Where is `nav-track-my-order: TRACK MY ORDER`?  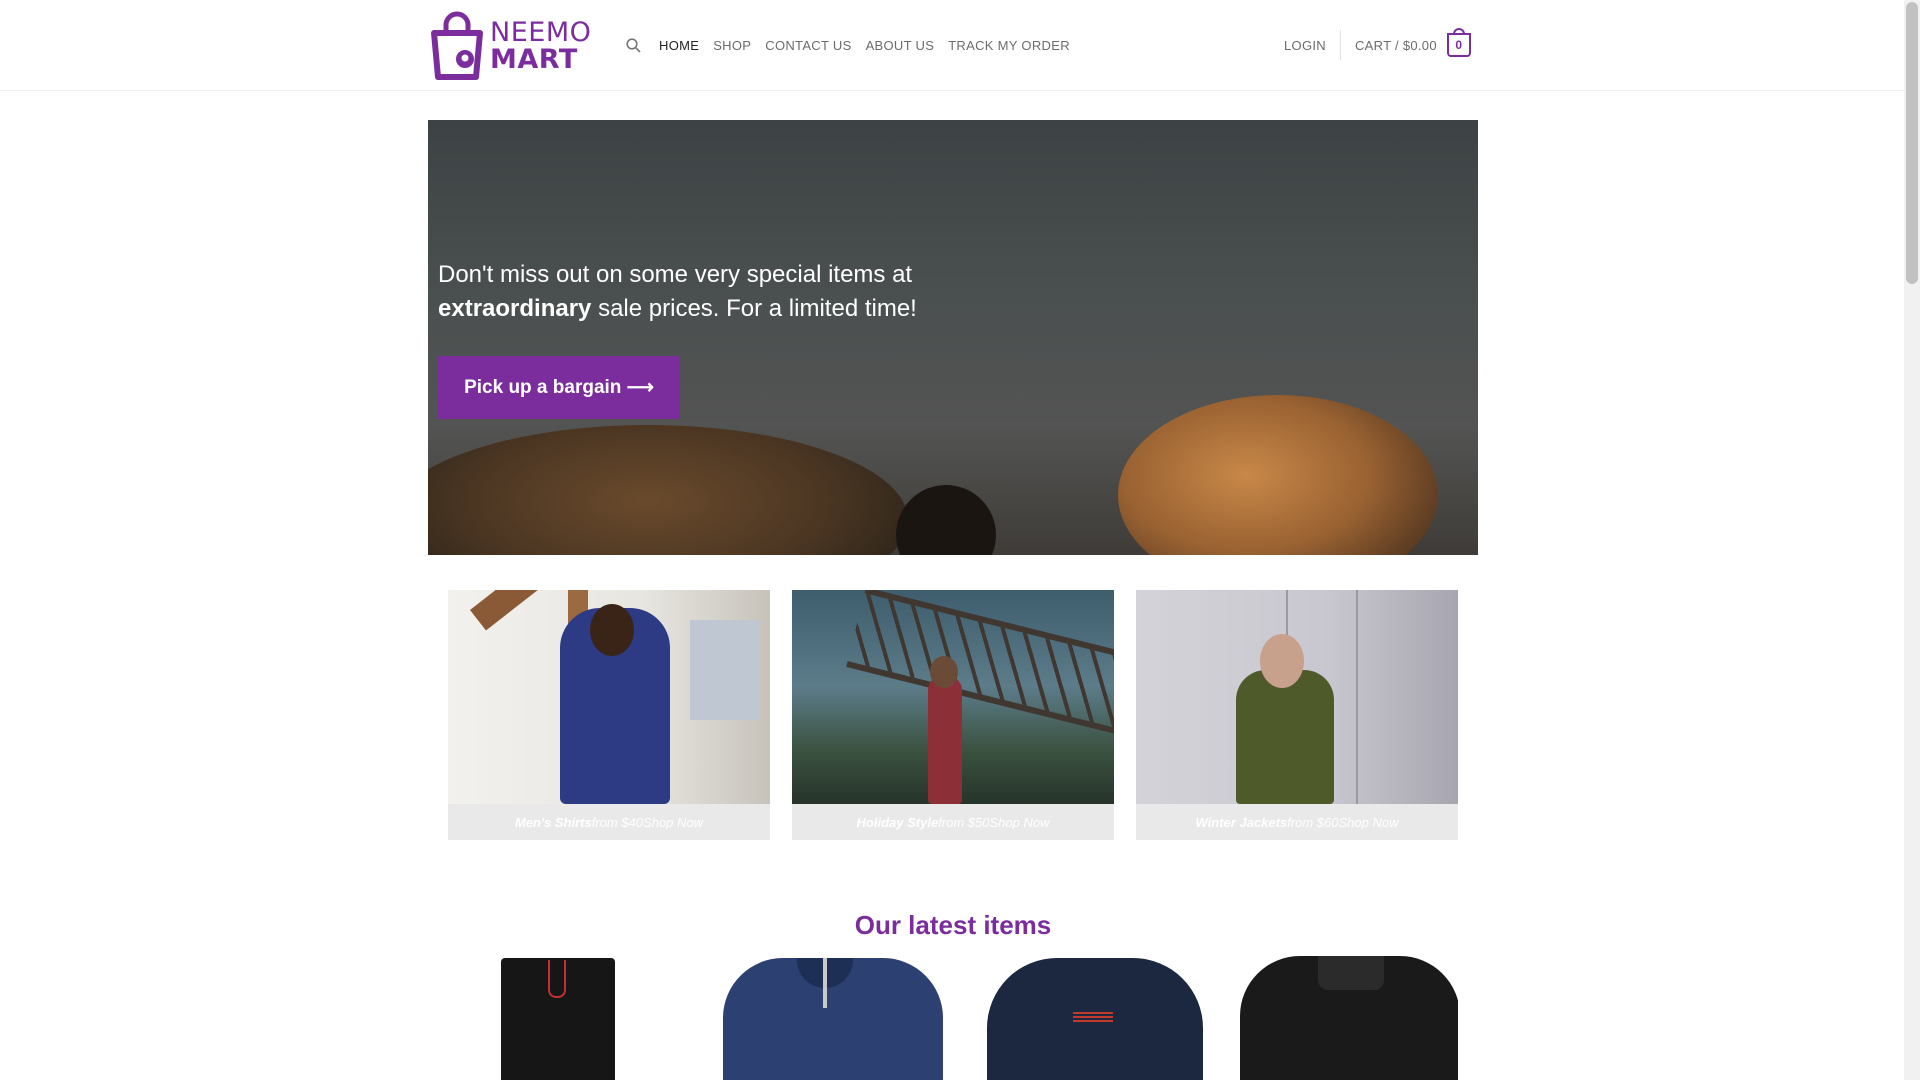 nav-track-my-order: TRACK MY ORDER is located at coordinates (1009, 45).